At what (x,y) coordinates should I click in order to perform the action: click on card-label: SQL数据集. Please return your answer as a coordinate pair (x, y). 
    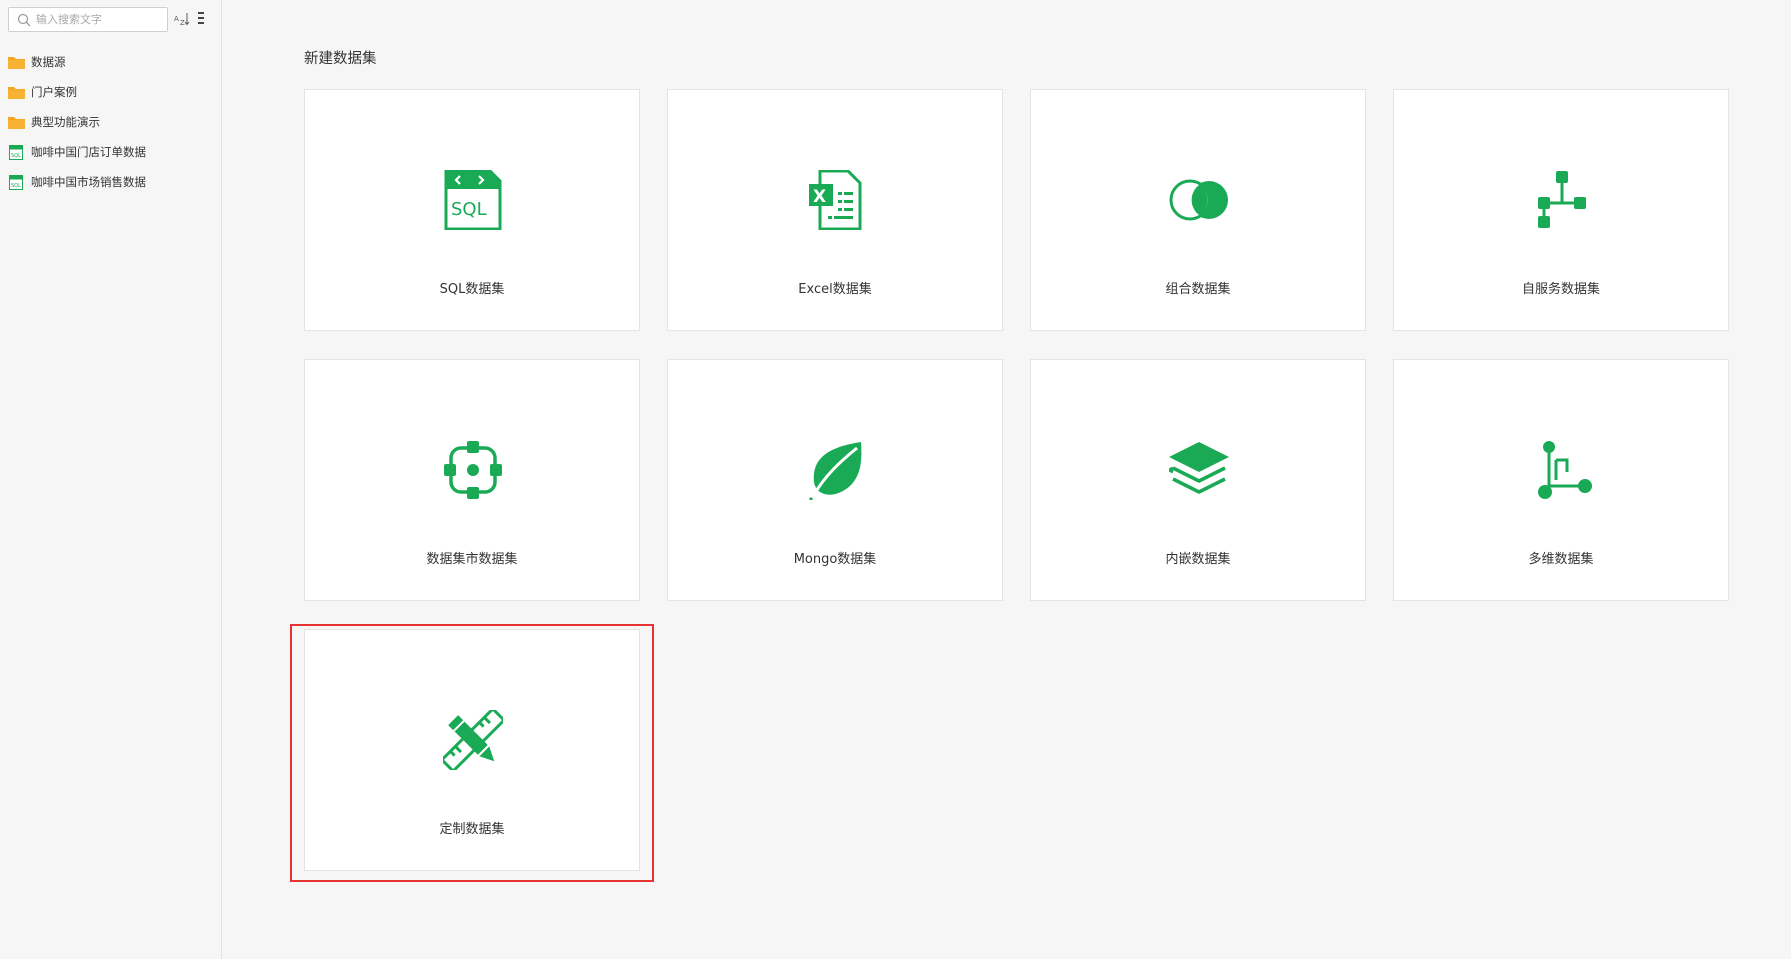
    Looking at the image, I should click on (472, 289).